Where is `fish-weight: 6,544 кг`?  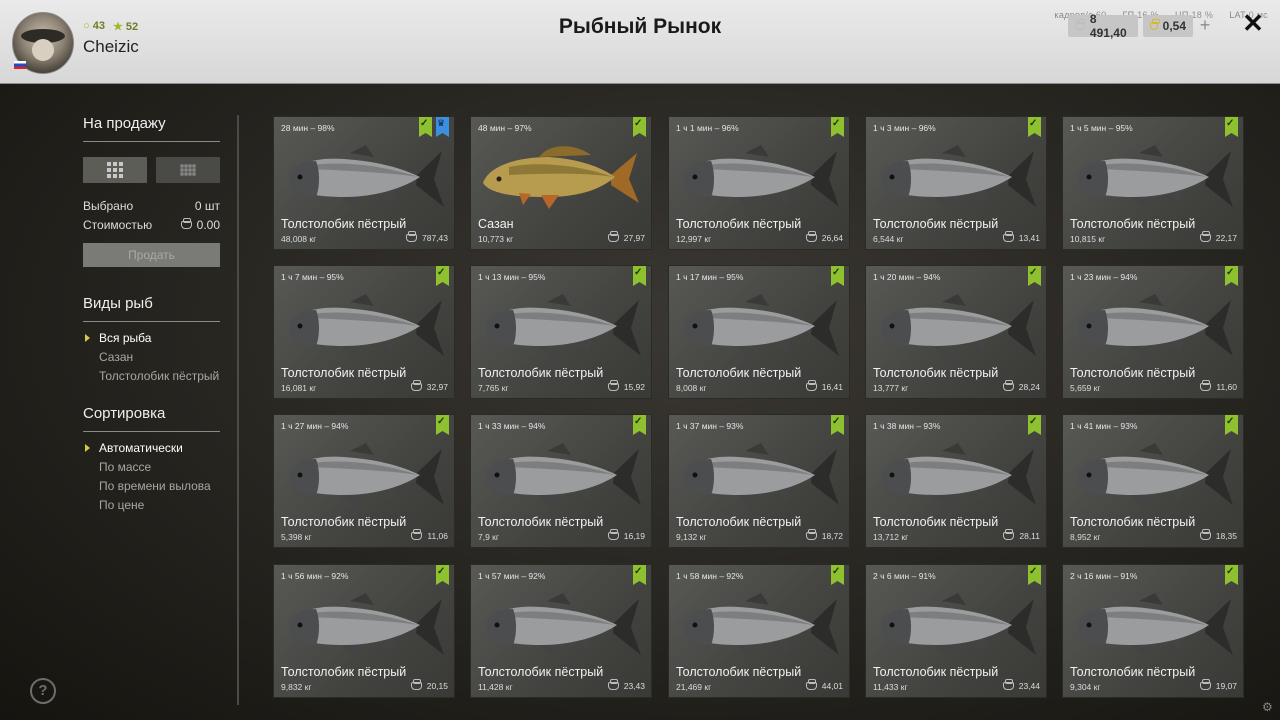 fish-weight: 6,544 кг is located at coordinates (888, 239).